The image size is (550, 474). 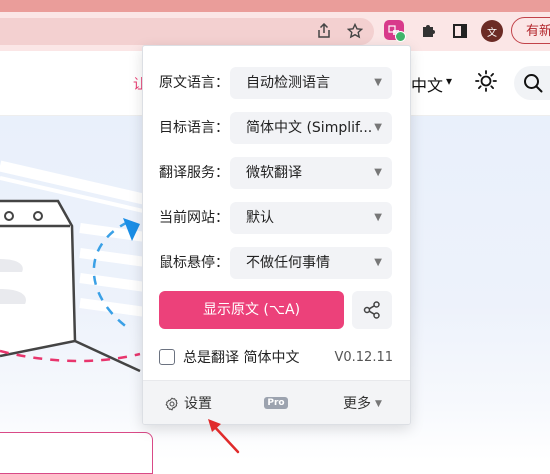 What do you see at coordinates (251, 310) in the screenshot?
I see `show-original-button: 显示原文 (⌥A)` at bounding box center [251, 310].